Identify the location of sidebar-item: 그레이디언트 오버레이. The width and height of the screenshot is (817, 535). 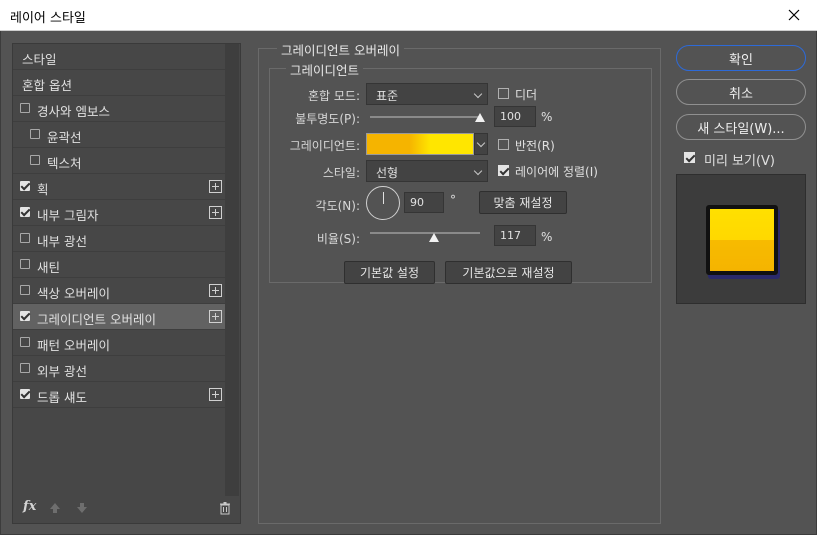
(119, 317).